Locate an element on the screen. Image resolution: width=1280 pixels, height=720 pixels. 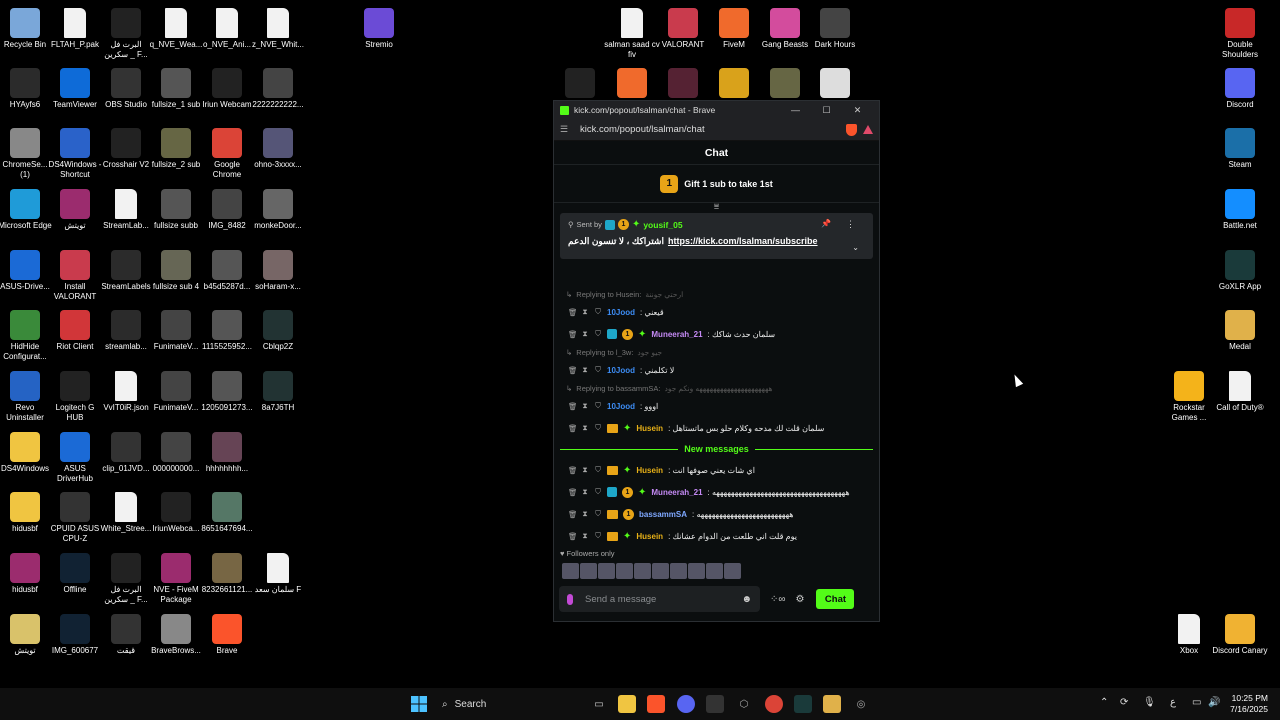
desktop-icon-app-icon: HYAyfs6 is located at coordinates (25, 89).